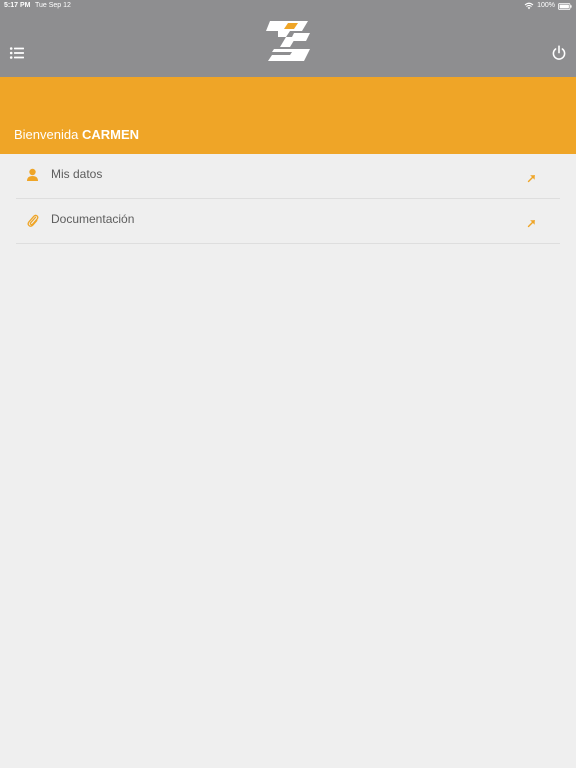 The image size is (576, 768). I want to click on welcome-text: Bienvenida CARMEN, so click(76, 134).